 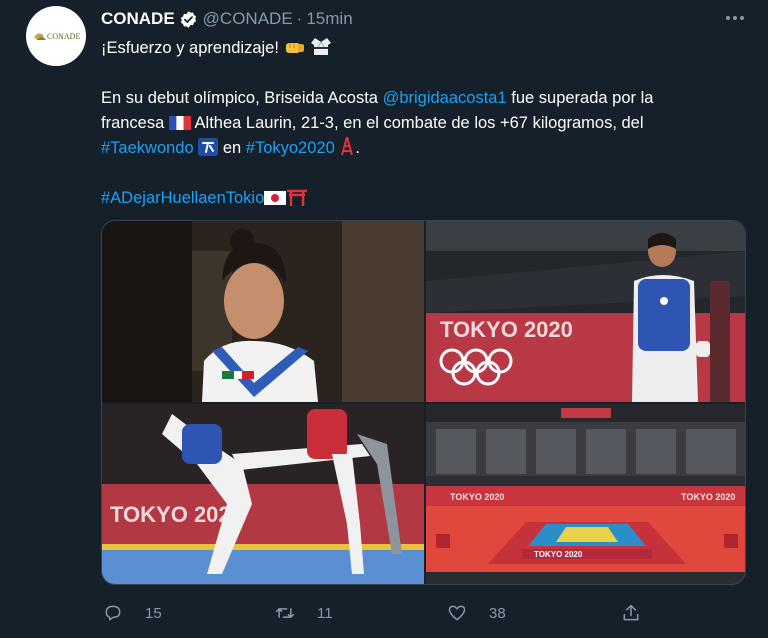 I want to click on mention-link: @brigidaacosta1, so click(x=445, y=98).